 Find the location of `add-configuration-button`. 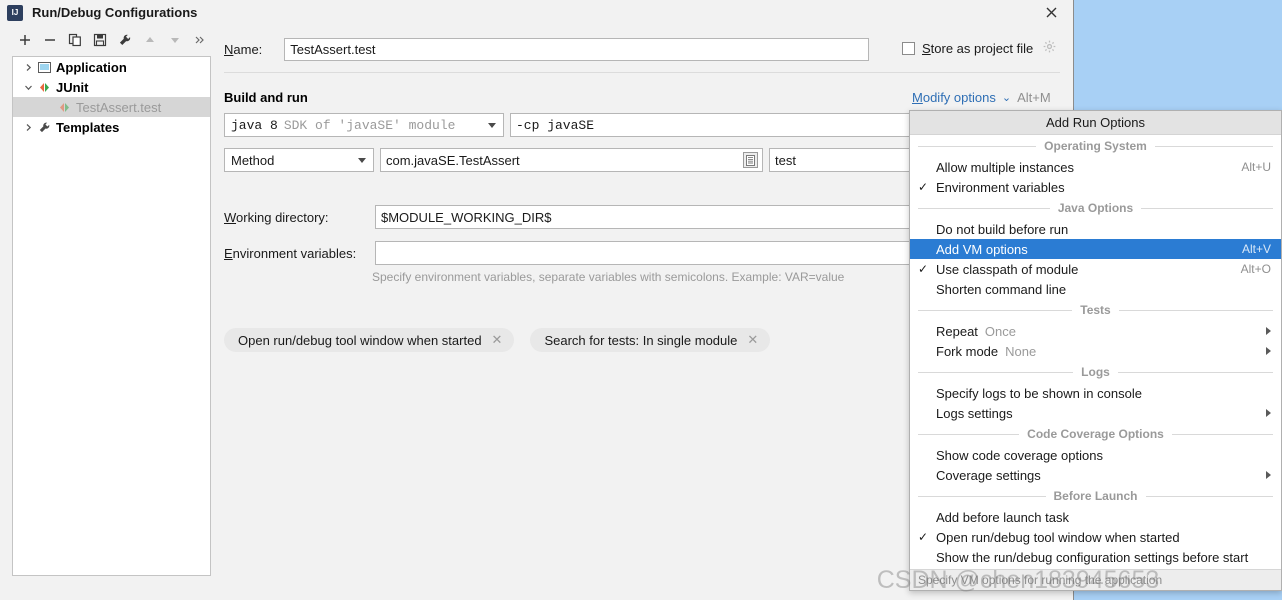

add-configuration-button is located at coordinates (24, 40).